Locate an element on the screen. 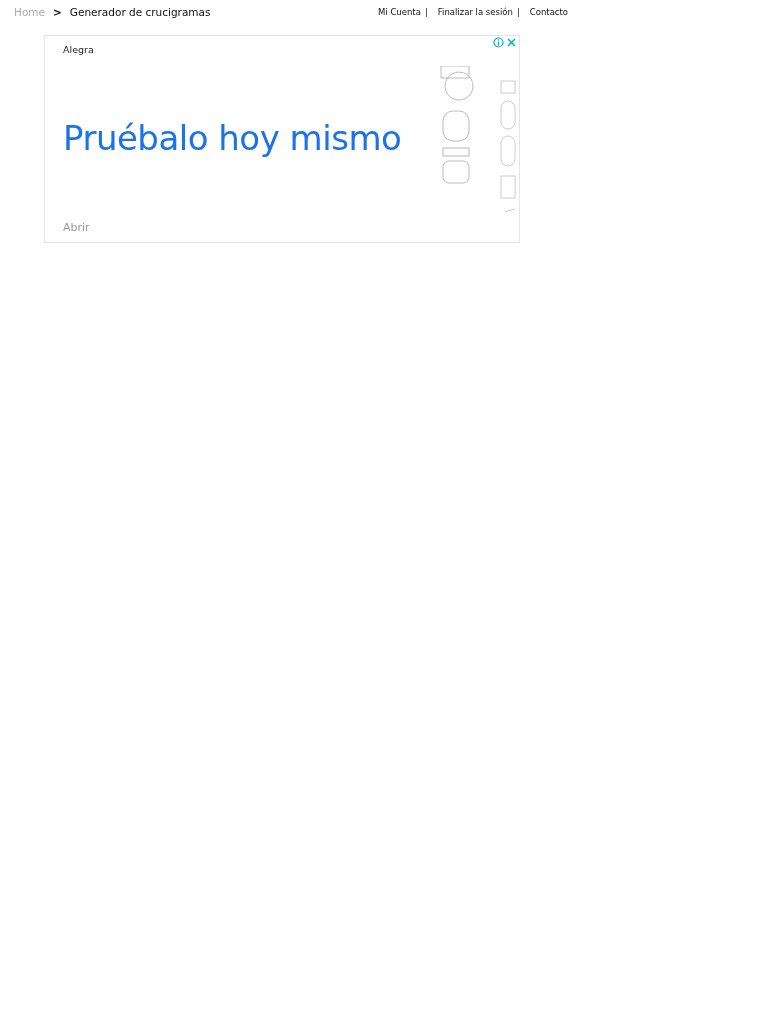 This screenshot has height=1024, width=768. advertiser-name: Alegra is located at coordinates (79, 49).